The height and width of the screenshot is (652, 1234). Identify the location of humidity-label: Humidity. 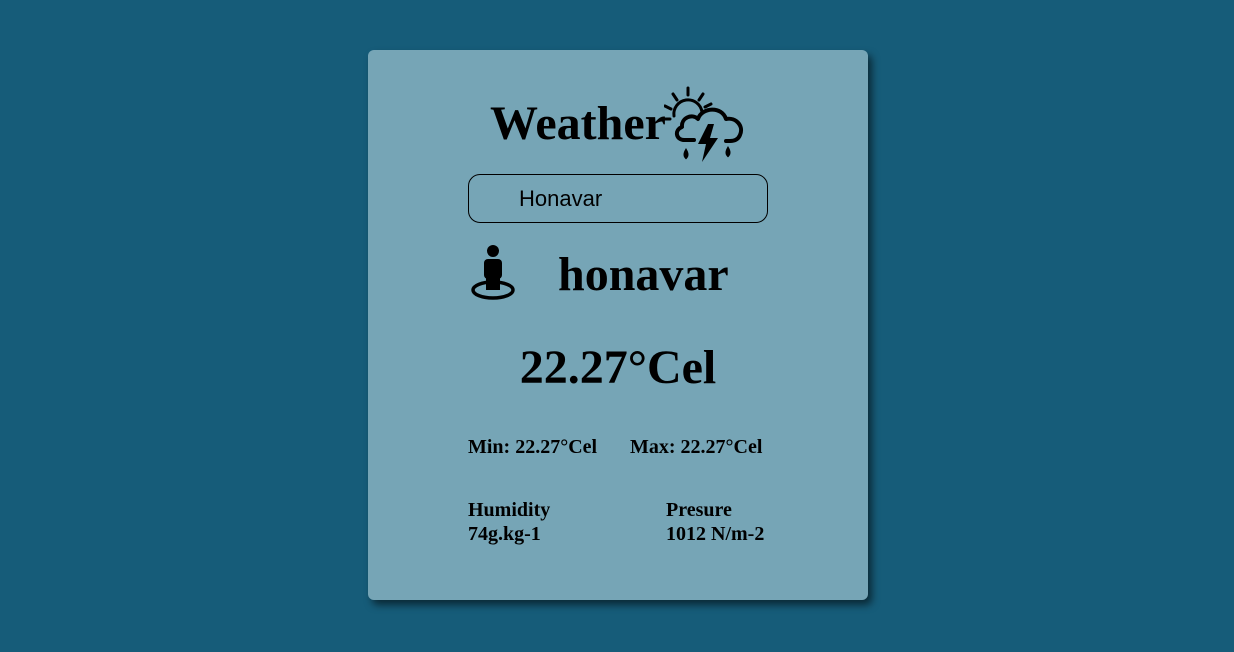
(509, 510).